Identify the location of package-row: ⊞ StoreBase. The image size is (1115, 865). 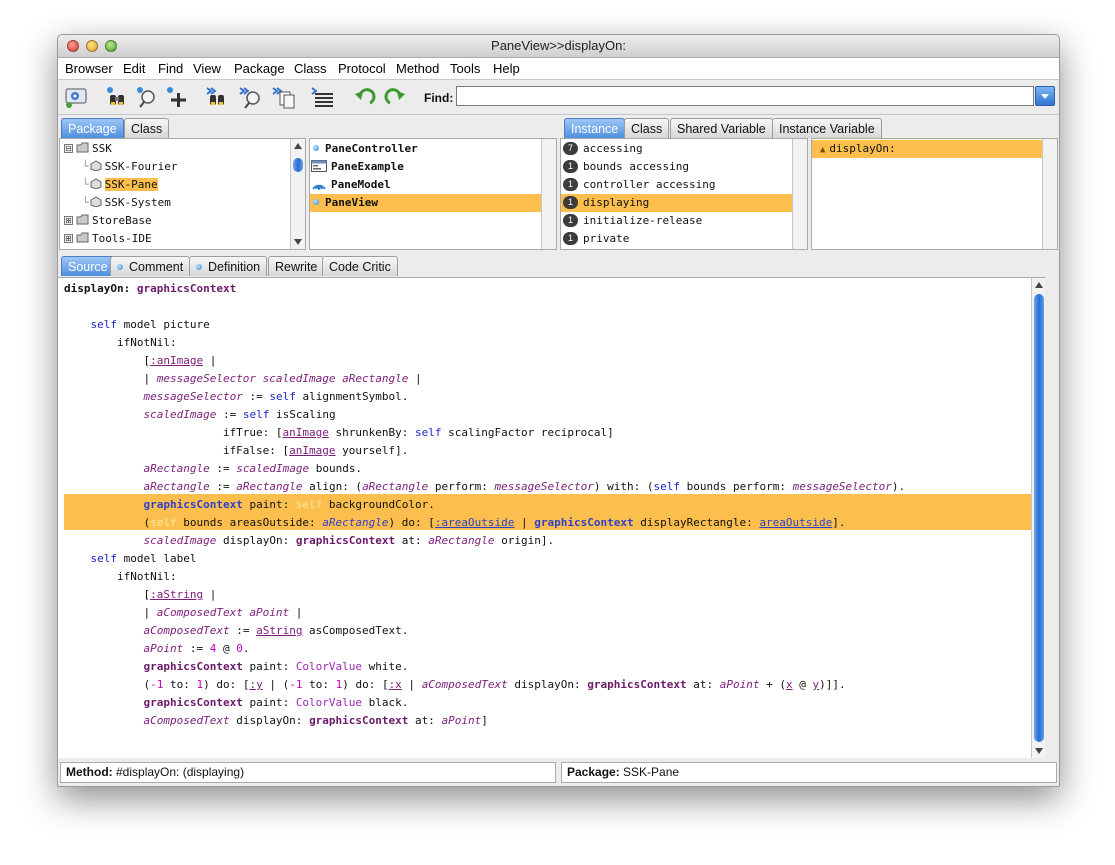
(106, 221).